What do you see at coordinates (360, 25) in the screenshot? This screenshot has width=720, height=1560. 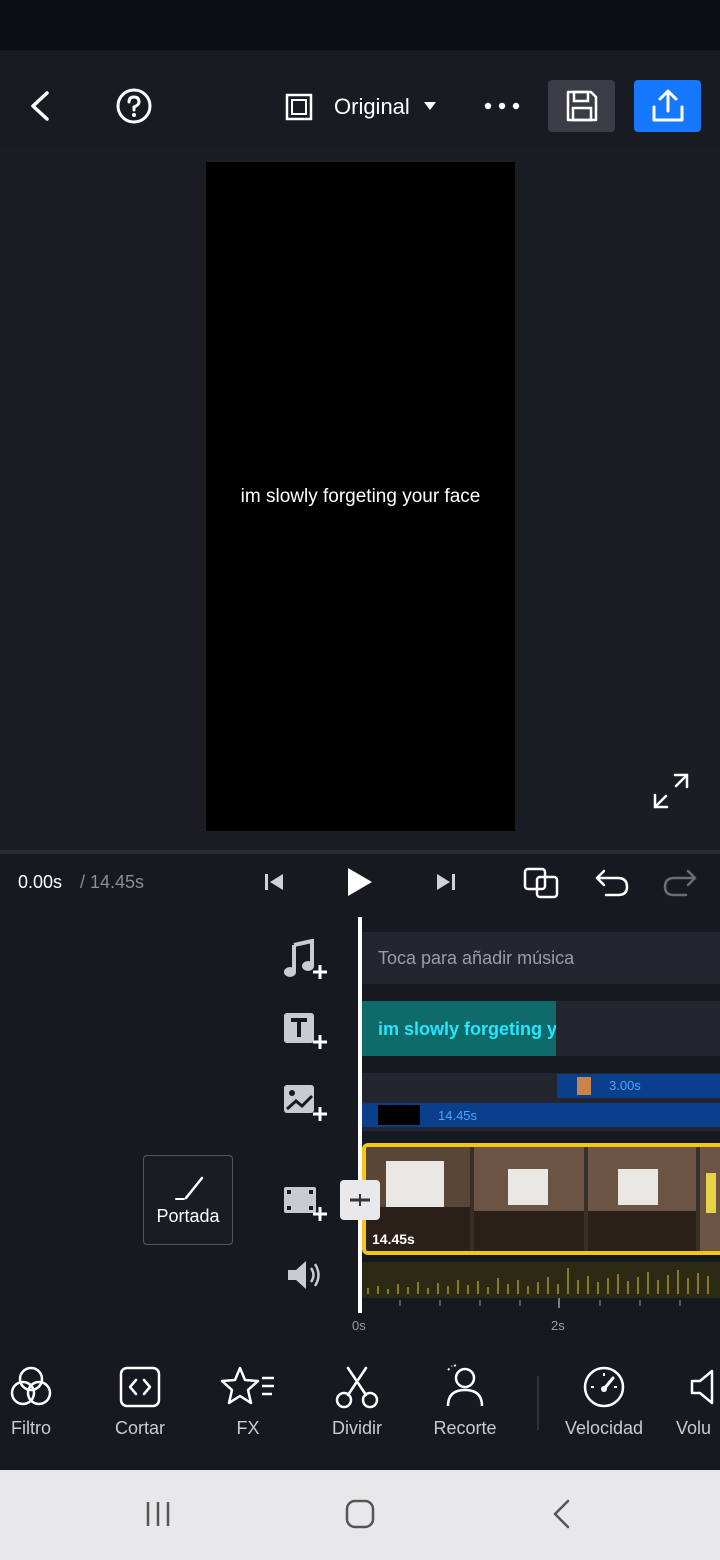 I see `status-bar` at bounding box center [360, 25].